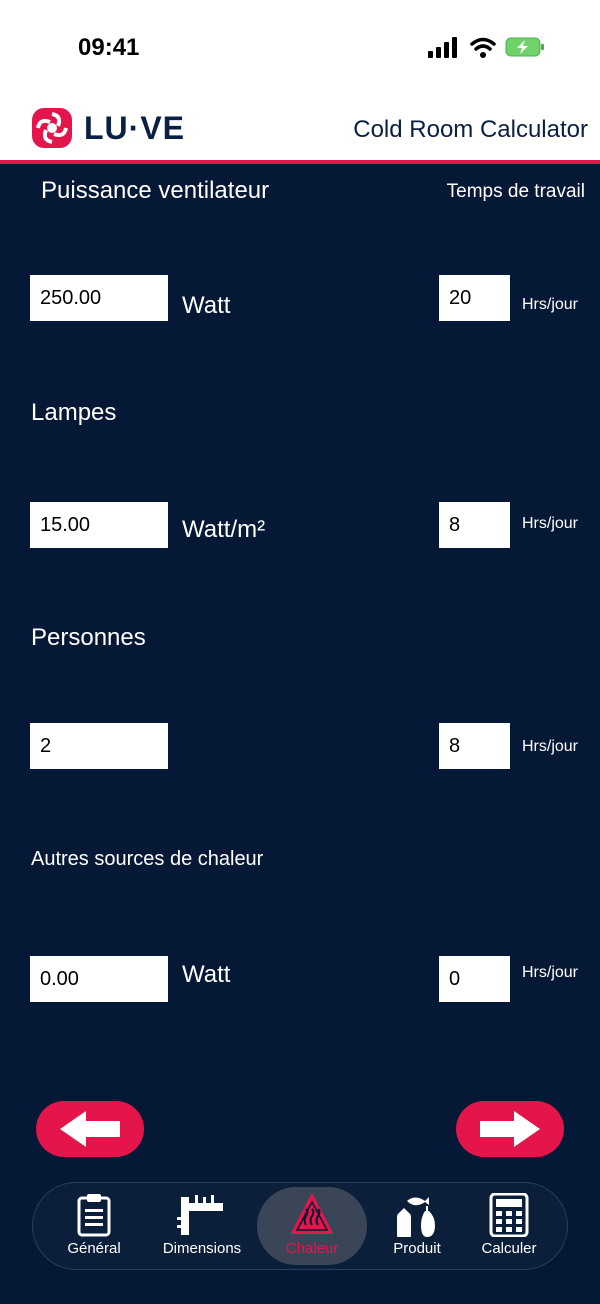 The image size is (600, 1304). Describe the element at coordinates (509, 1215) in the screenshot. I see `calculator-icon` at that location.